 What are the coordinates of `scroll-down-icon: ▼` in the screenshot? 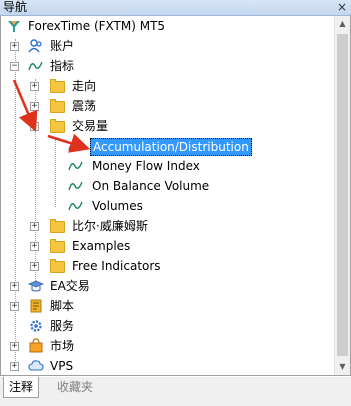 It's located at (342, 367).